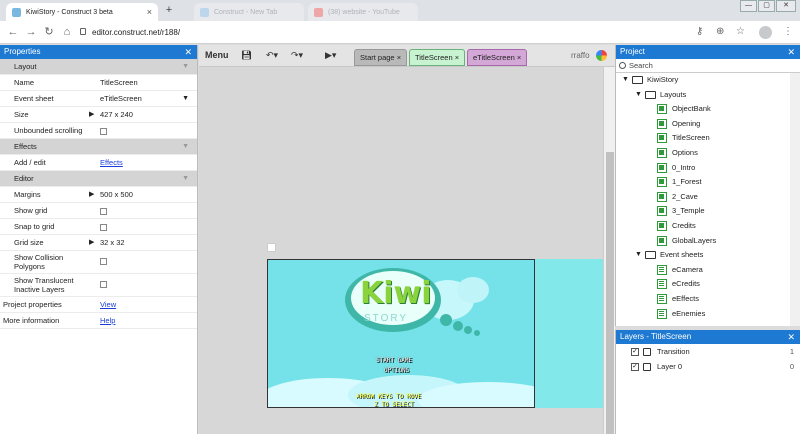 This screenshot has height=434, width=800. I want to click on tree-item-layout: 1_Forest, so click(708, 182).